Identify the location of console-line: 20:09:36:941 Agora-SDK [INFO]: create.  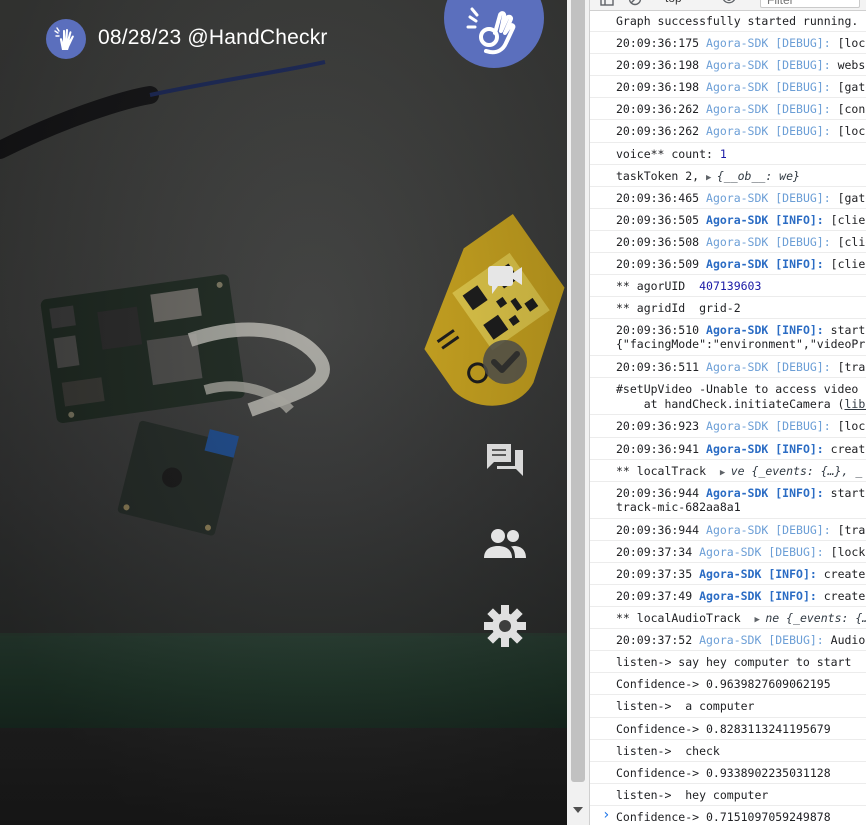
(728, 449).